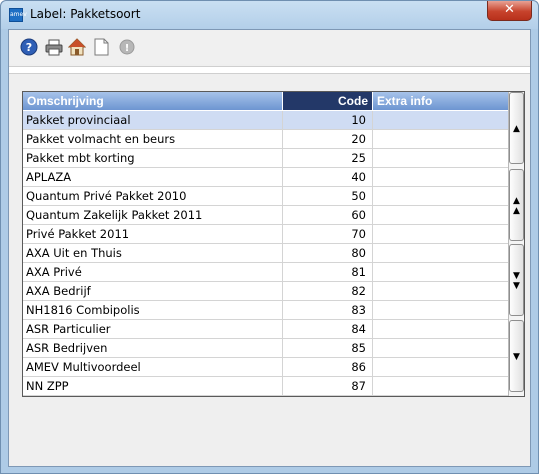 The width and height of the screenshot is (539, 474). I want to click on info-icon: !, so click(127, 47).